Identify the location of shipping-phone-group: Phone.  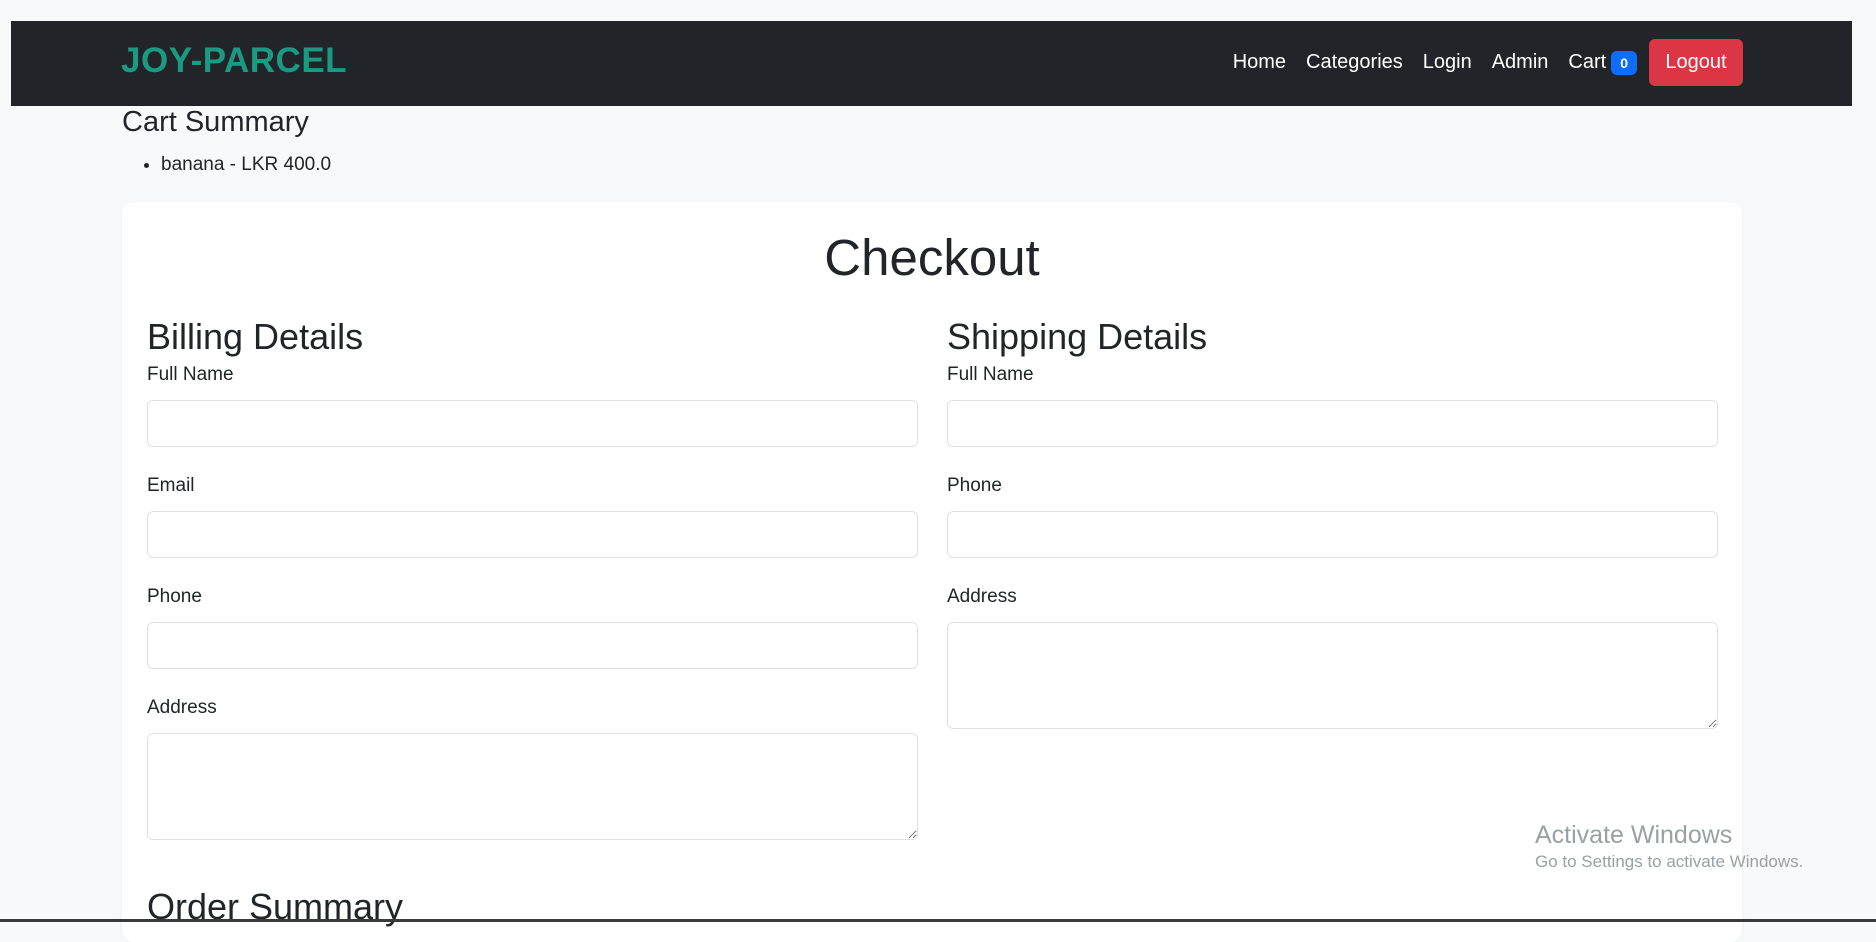
(1332, 516).